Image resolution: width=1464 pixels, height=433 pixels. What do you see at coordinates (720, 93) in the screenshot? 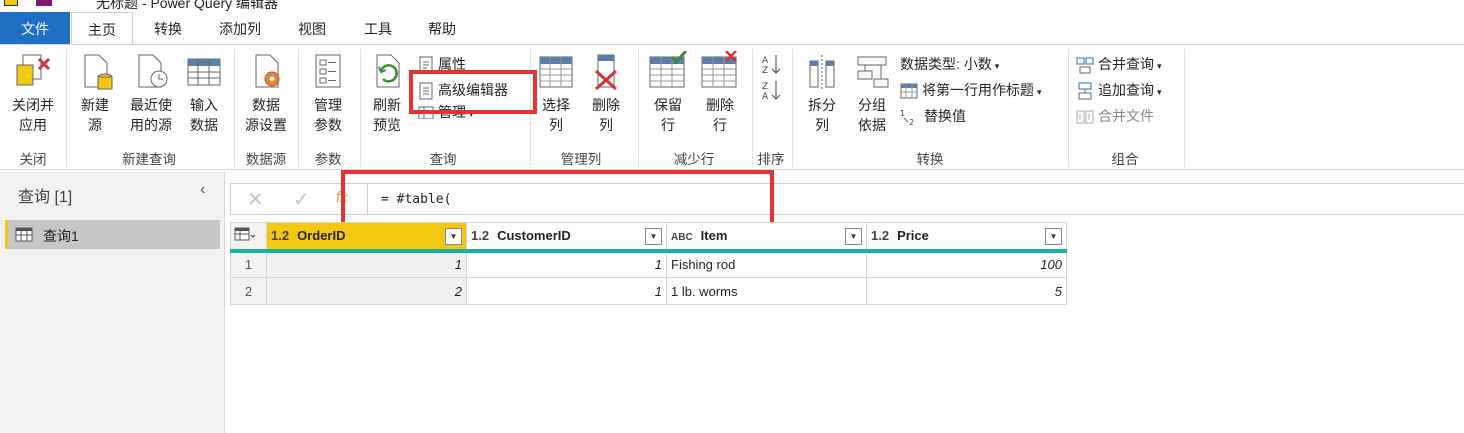
I see `remove-rows-button: 删除 行` at bounding box center [720, 93].